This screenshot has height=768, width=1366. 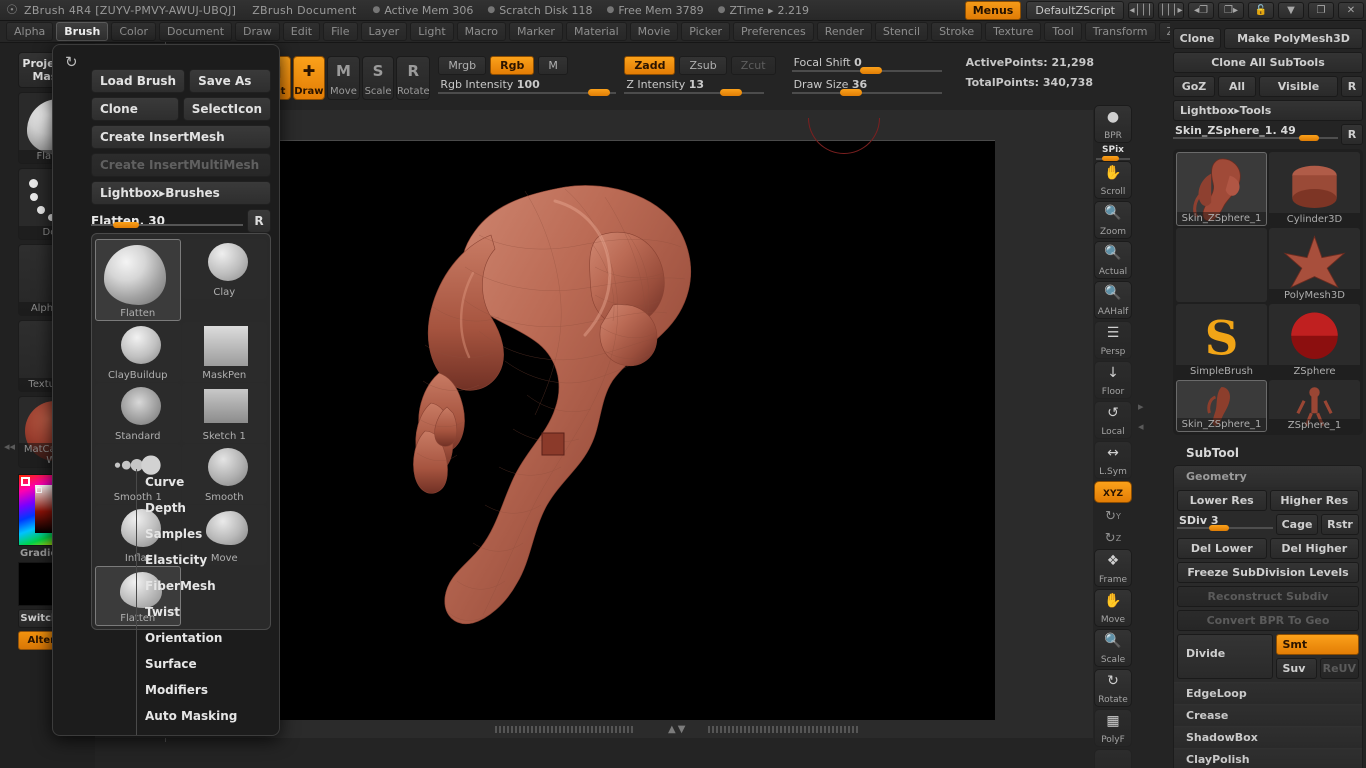 What do you see at coordinates (432, 31) in the screenshot?
I see `menu-light: Light` at bounding box center [432, 31].